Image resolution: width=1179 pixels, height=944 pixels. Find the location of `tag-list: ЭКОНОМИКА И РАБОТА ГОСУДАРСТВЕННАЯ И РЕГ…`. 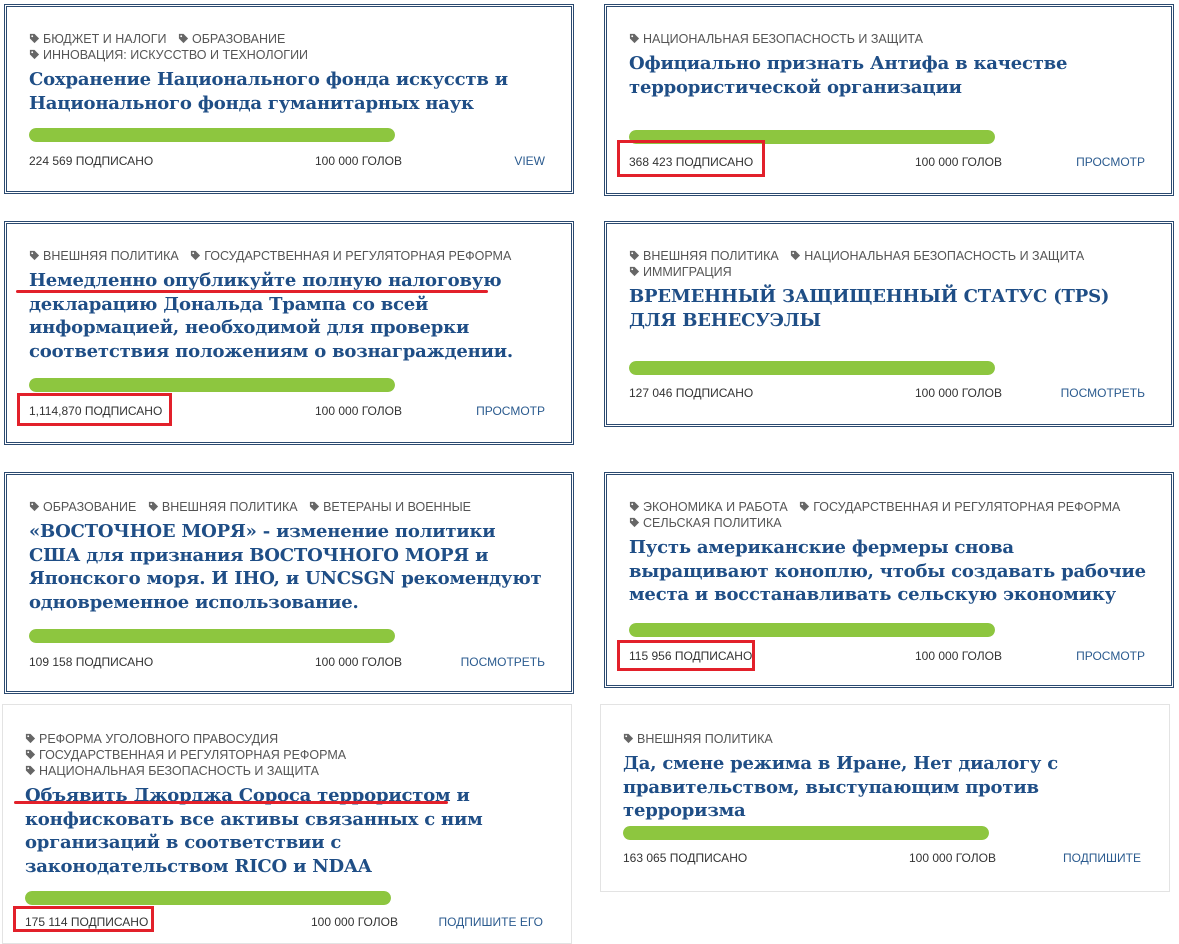

tag-list: ЭКОНОМИКА И РАБОТА ГОСУДАРСТВЕННАЯ И РЕГ… is located at coordinates (889, 515).